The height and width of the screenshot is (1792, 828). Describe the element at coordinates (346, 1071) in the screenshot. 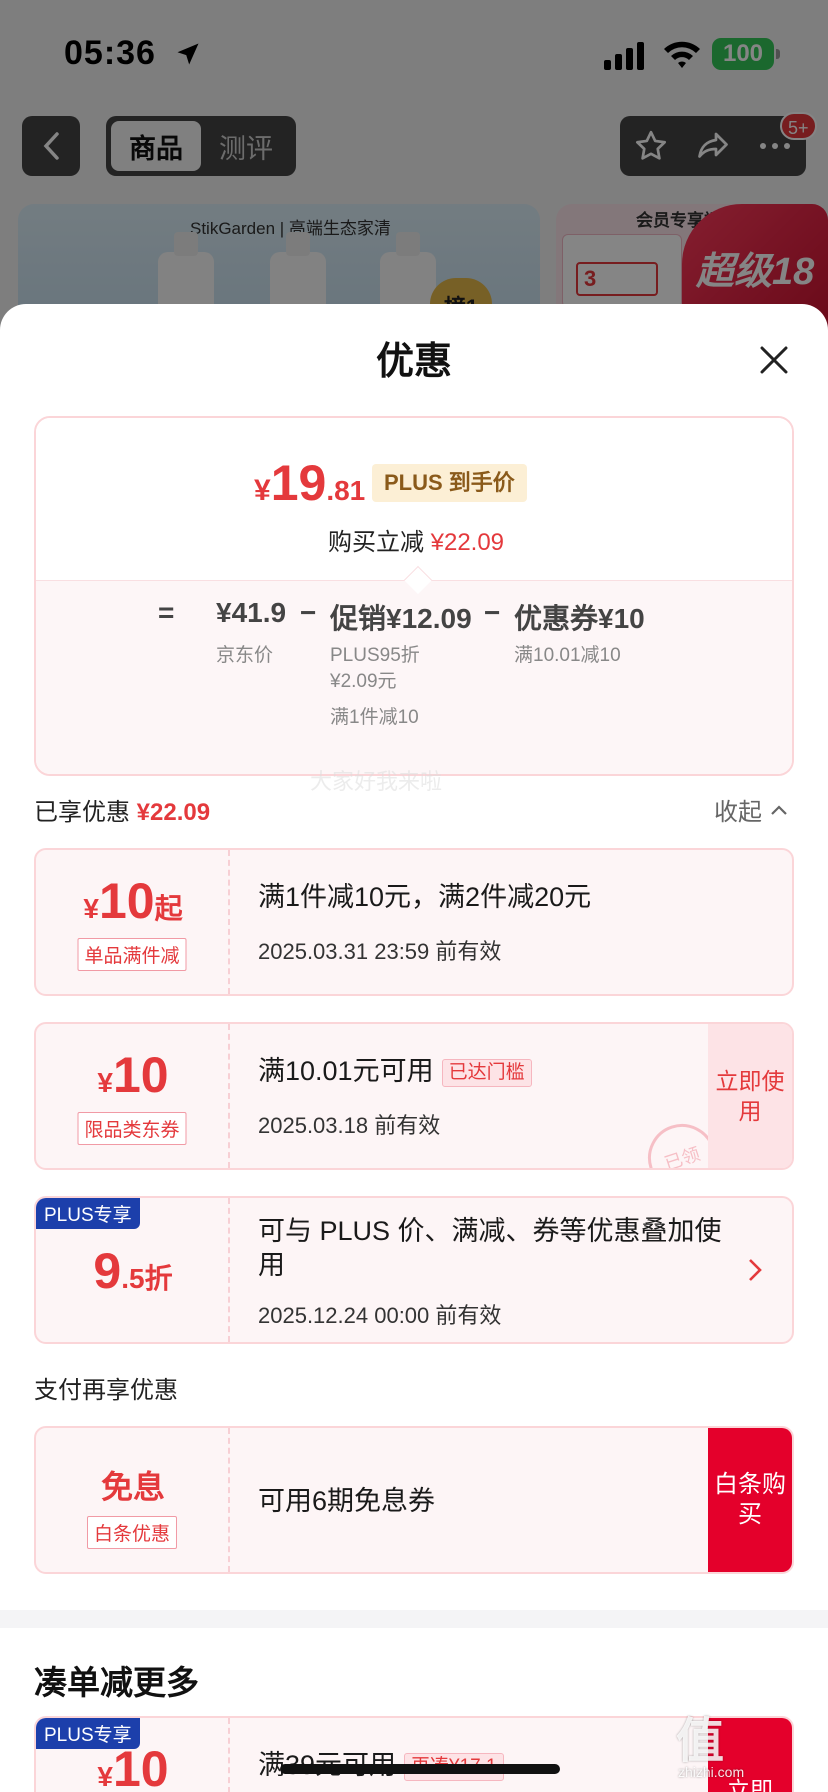

I see `coupon-condition-text: 满10.01元可用` at that location.